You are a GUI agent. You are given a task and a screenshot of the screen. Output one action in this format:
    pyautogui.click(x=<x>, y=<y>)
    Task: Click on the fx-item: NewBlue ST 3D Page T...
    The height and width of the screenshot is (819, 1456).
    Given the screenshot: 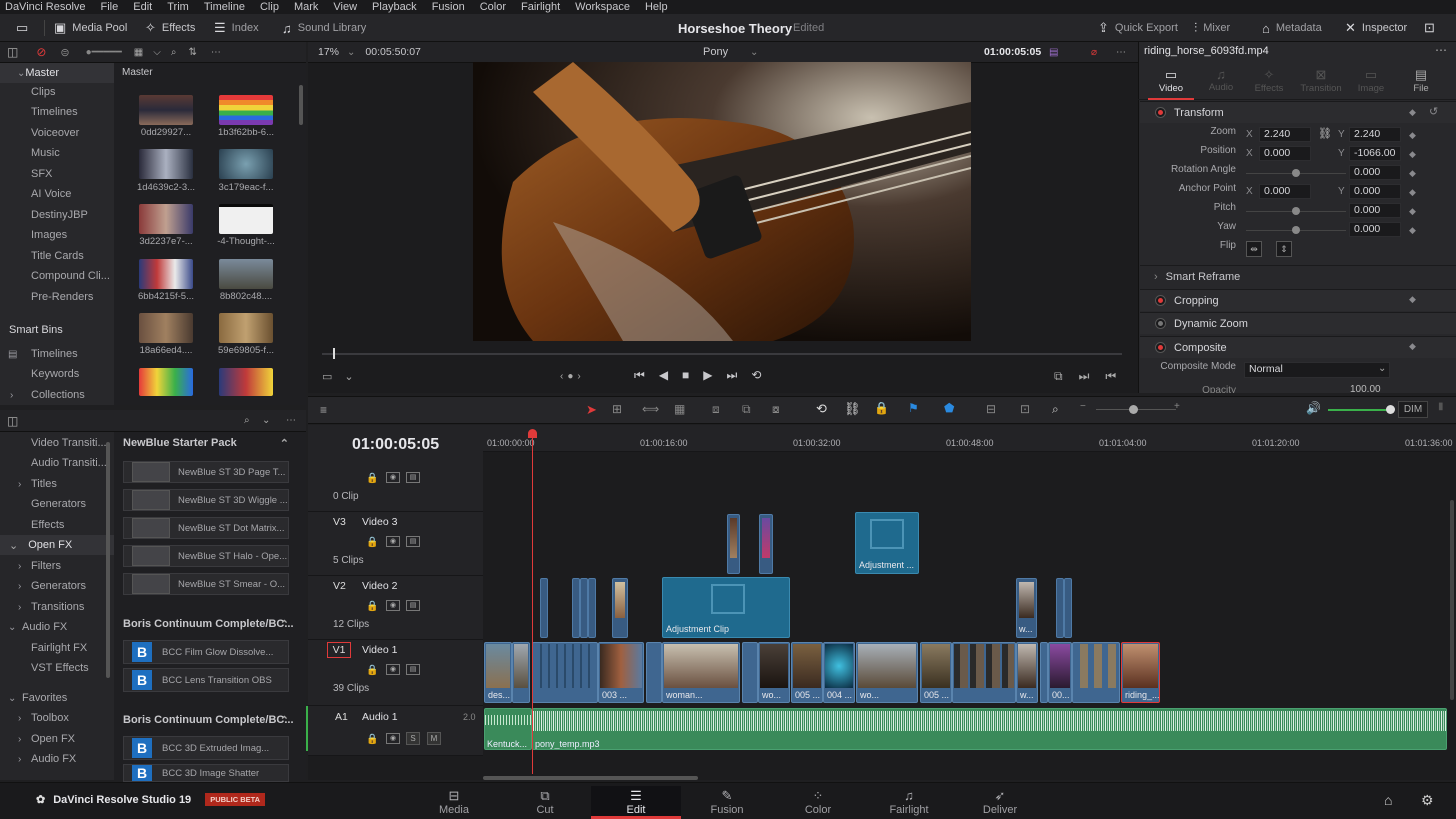 What is the action you would take?
    pyautogui.click(x=206, y=472)
    